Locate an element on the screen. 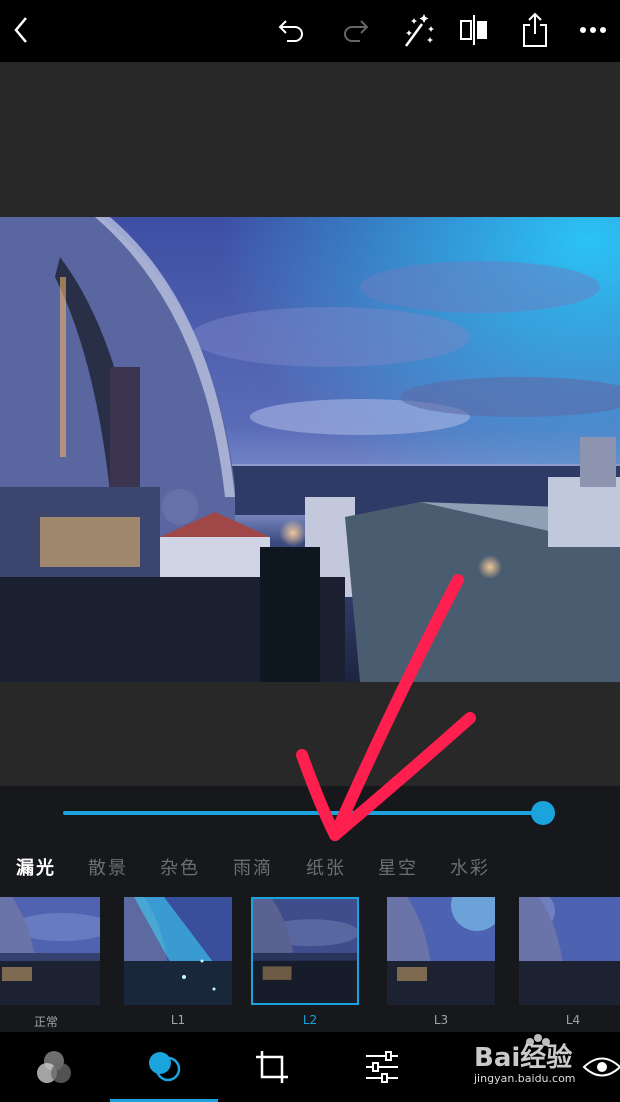 The height and width of the screenshot is (1102, 620). tab-watercolor: 水彩 is located at coordinates (470, 867).